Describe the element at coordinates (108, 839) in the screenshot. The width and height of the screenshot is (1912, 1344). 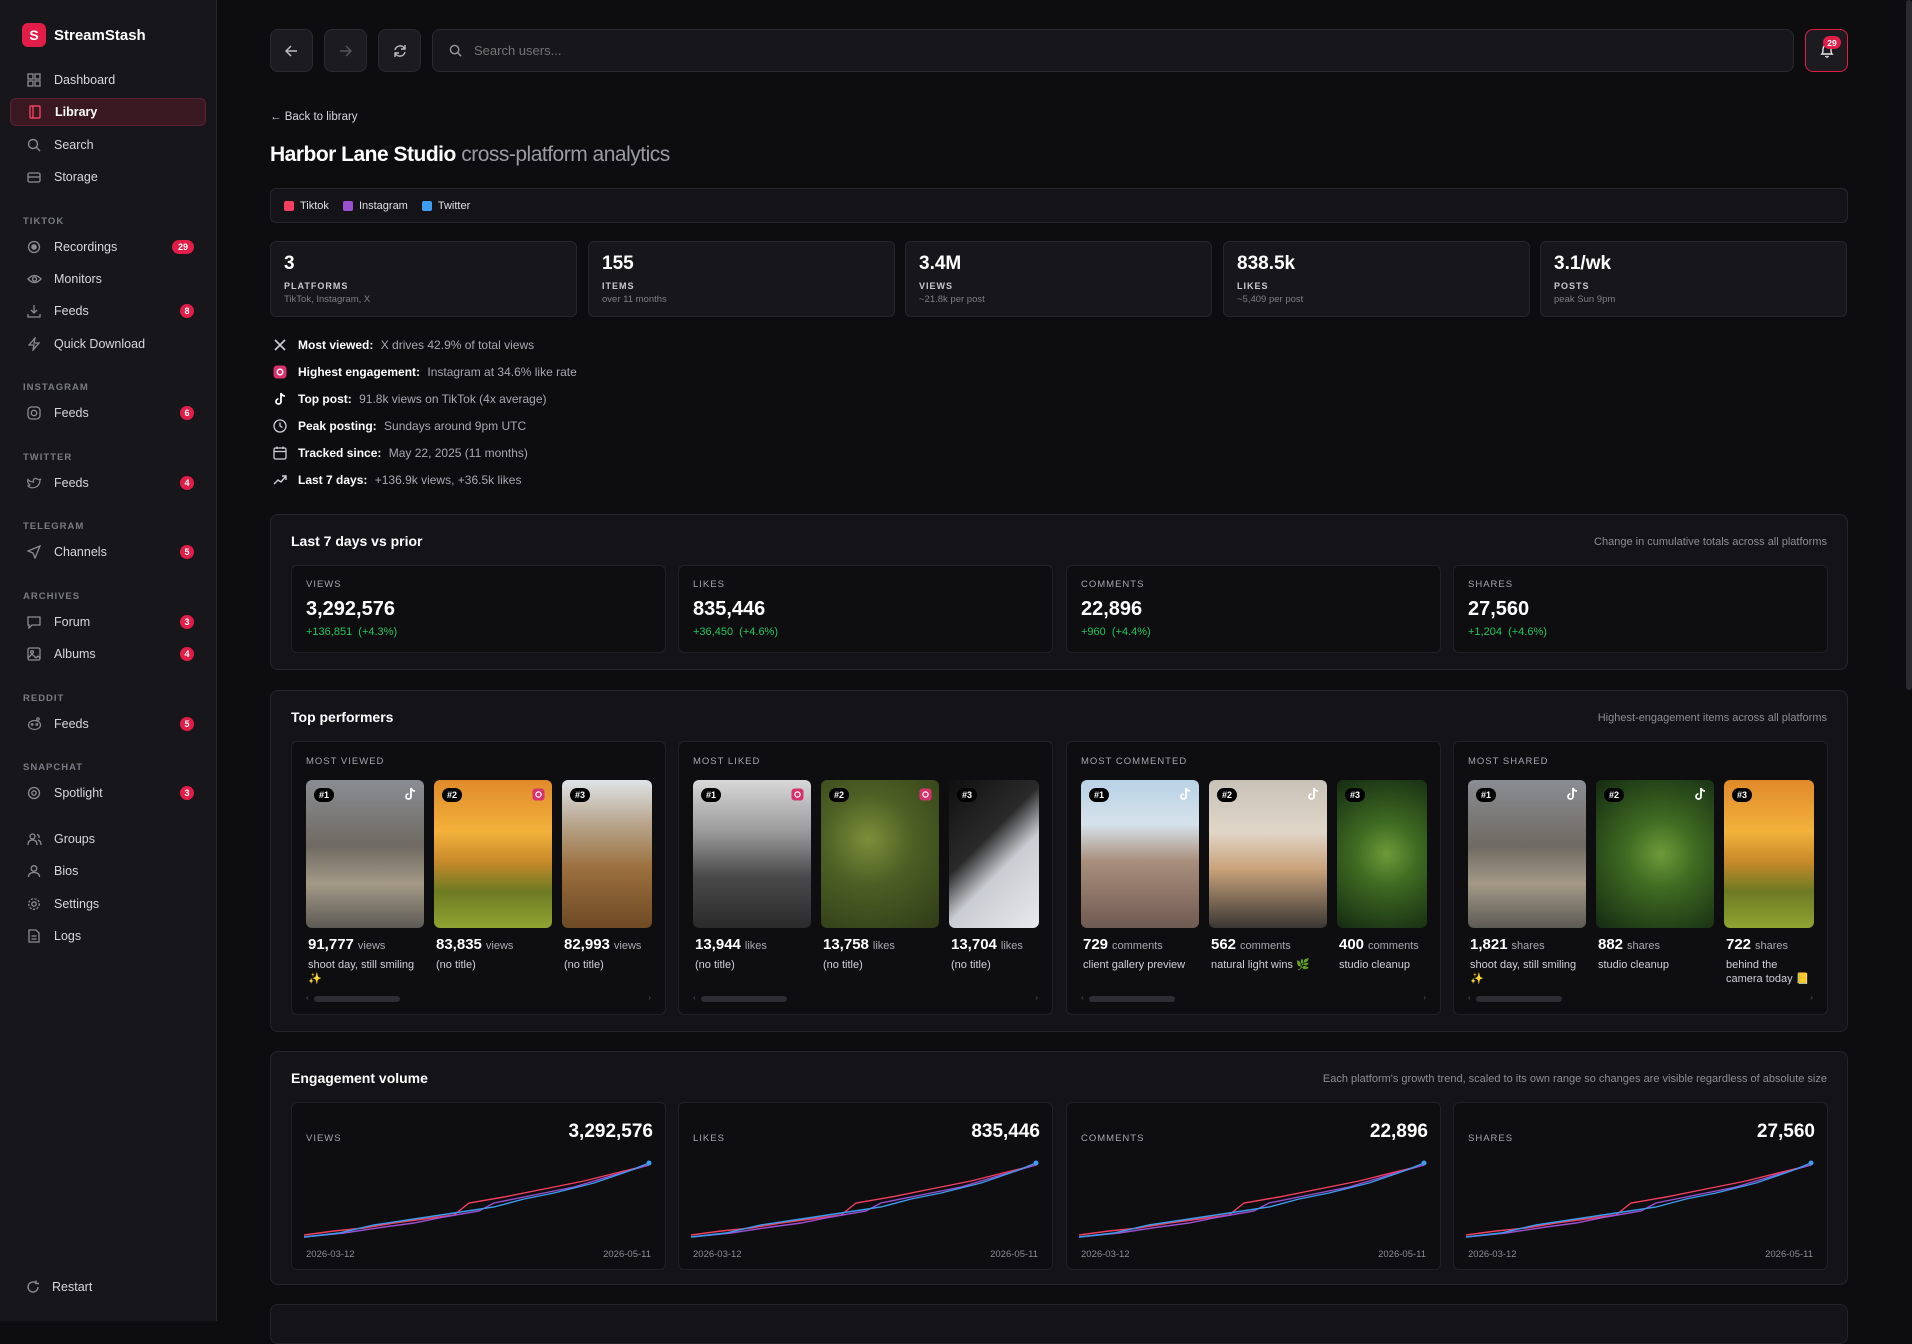
I see `sidebar-item-groups: Groups` at that location.